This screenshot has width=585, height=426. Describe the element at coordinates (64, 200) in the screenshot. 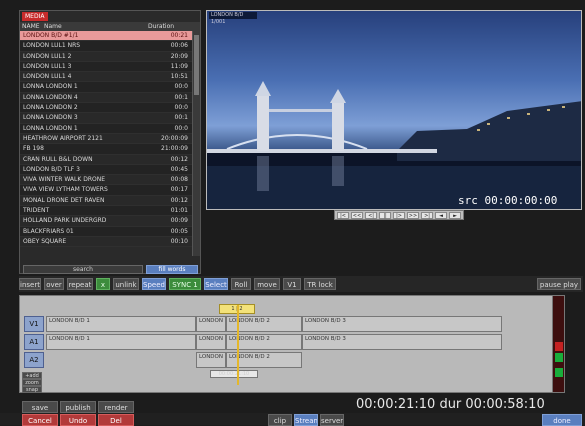

I see `clip-name: MONAL DRONE DET RAVEN` at that location.